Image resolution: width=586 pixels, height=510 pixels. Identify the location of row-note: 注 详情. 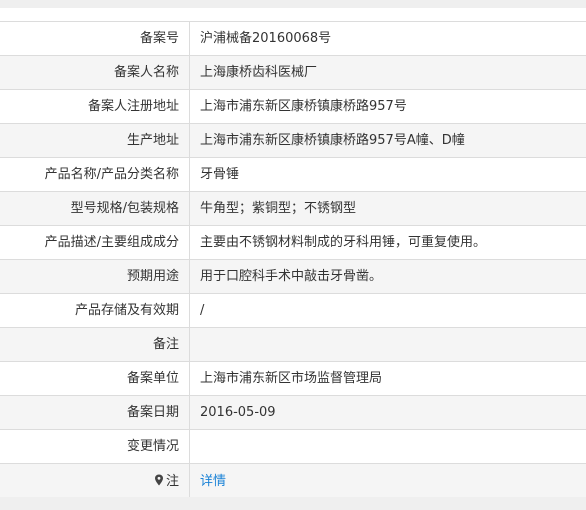
(293, 482).